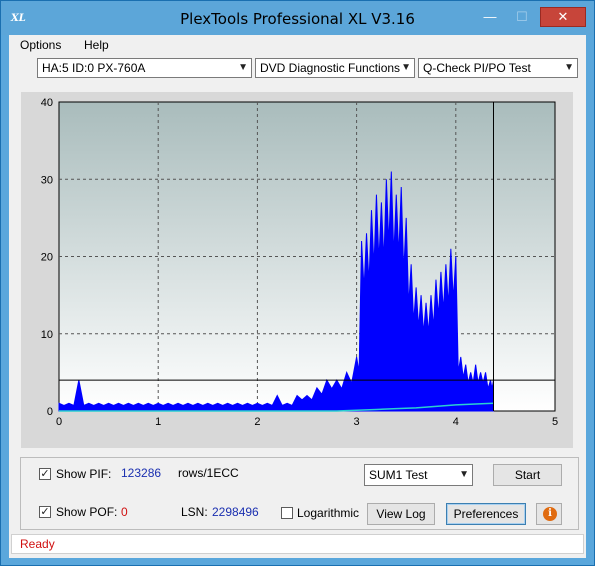 The image size is (595, 566). Describe the element at coordinates (287, 513) in the screenshot. I see `logarithmic-checkbox` at that location.